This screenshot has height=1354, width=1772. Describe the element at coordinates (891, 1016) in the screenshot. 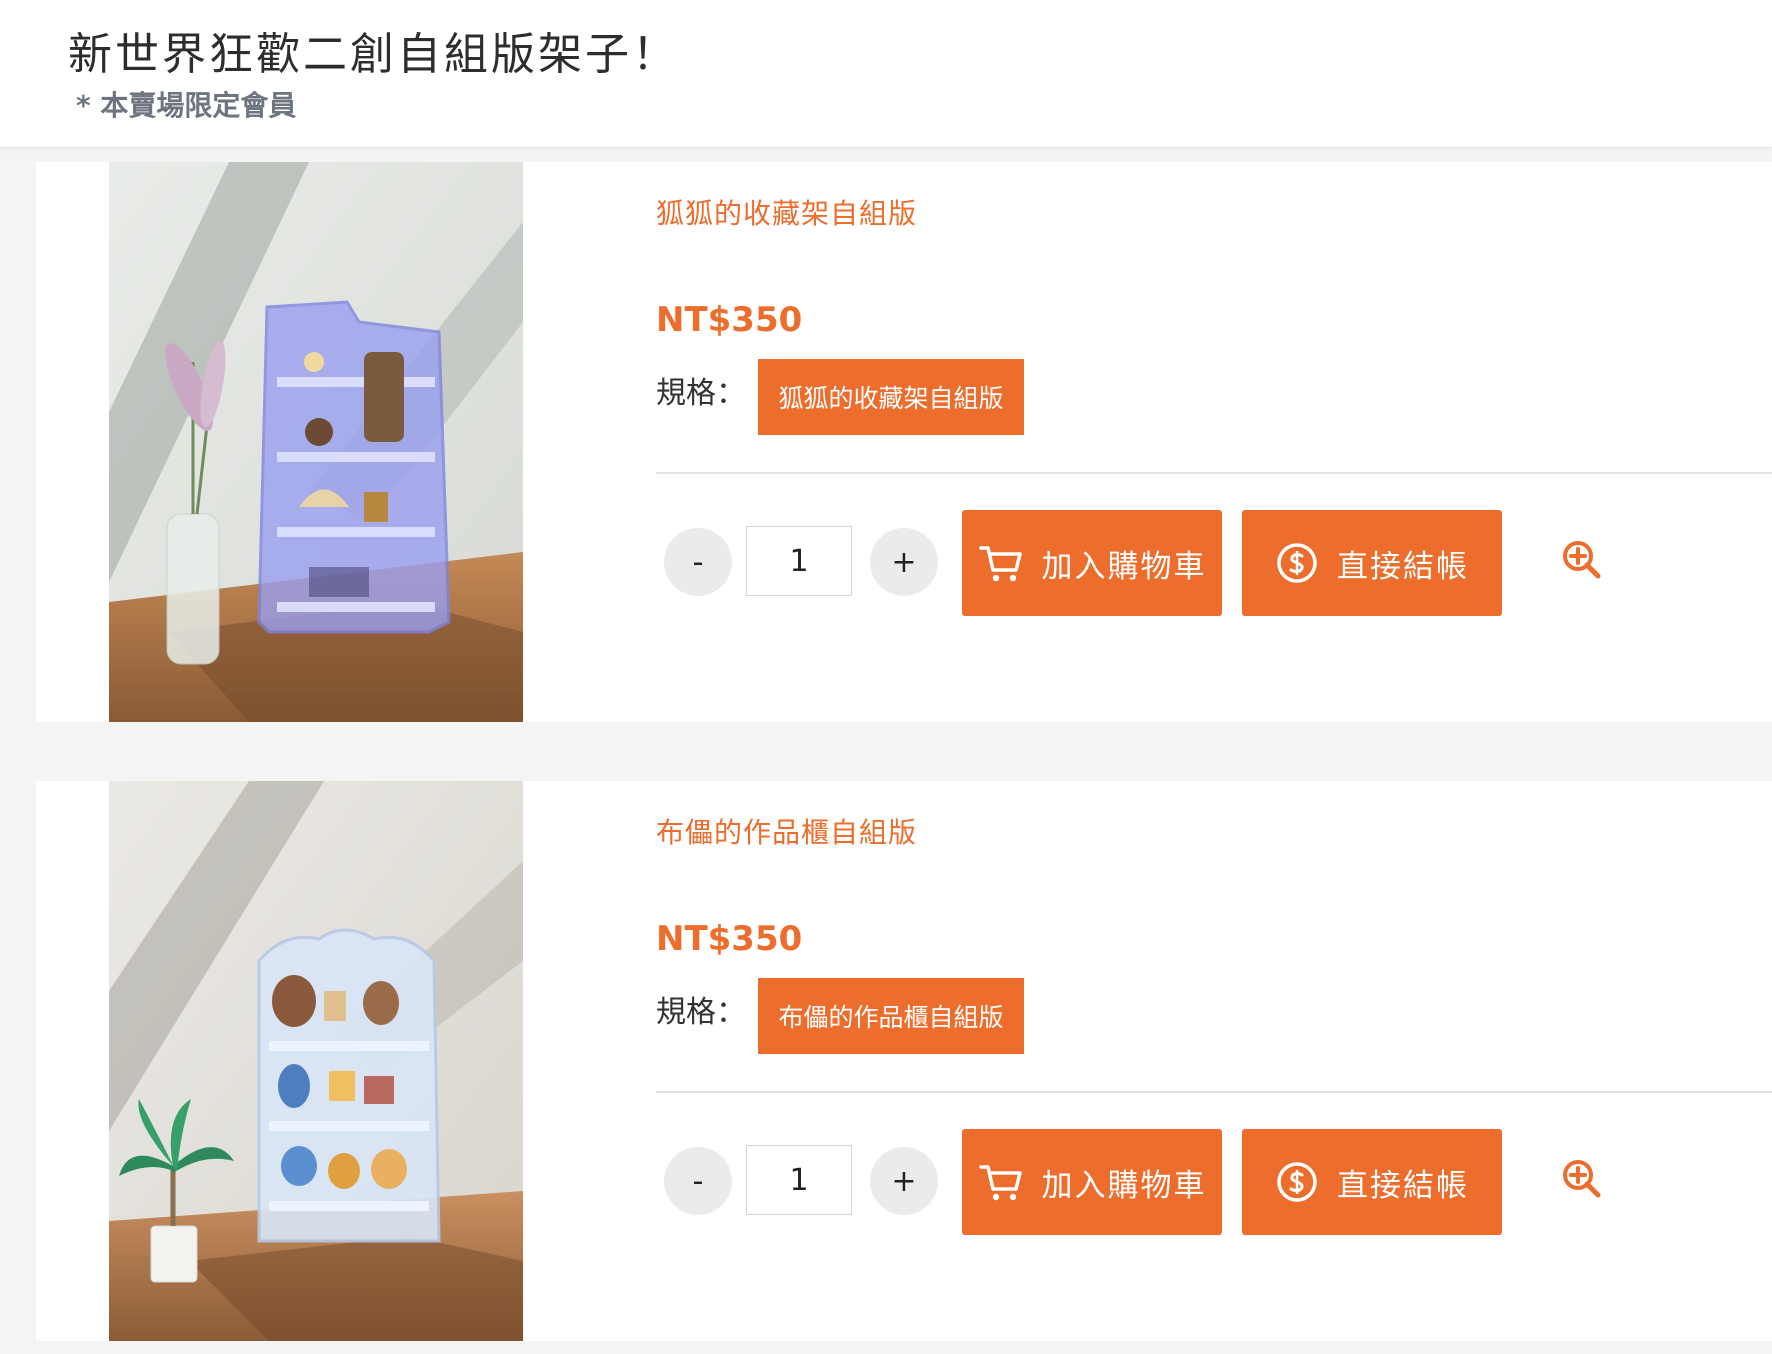

I see `spec-option-button: 布儡的作品櫃自組版` at that location.